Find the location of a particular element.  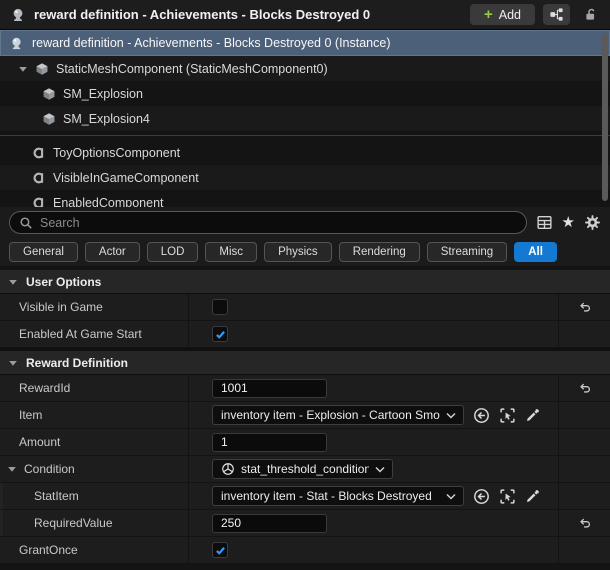

search-section: ★ is located at coordinates (305, 222).